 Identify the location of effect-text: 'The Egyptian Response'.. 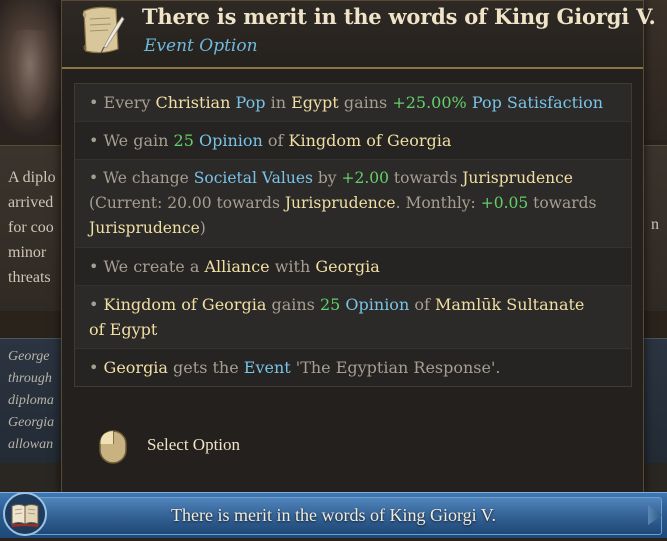
(395, 367).